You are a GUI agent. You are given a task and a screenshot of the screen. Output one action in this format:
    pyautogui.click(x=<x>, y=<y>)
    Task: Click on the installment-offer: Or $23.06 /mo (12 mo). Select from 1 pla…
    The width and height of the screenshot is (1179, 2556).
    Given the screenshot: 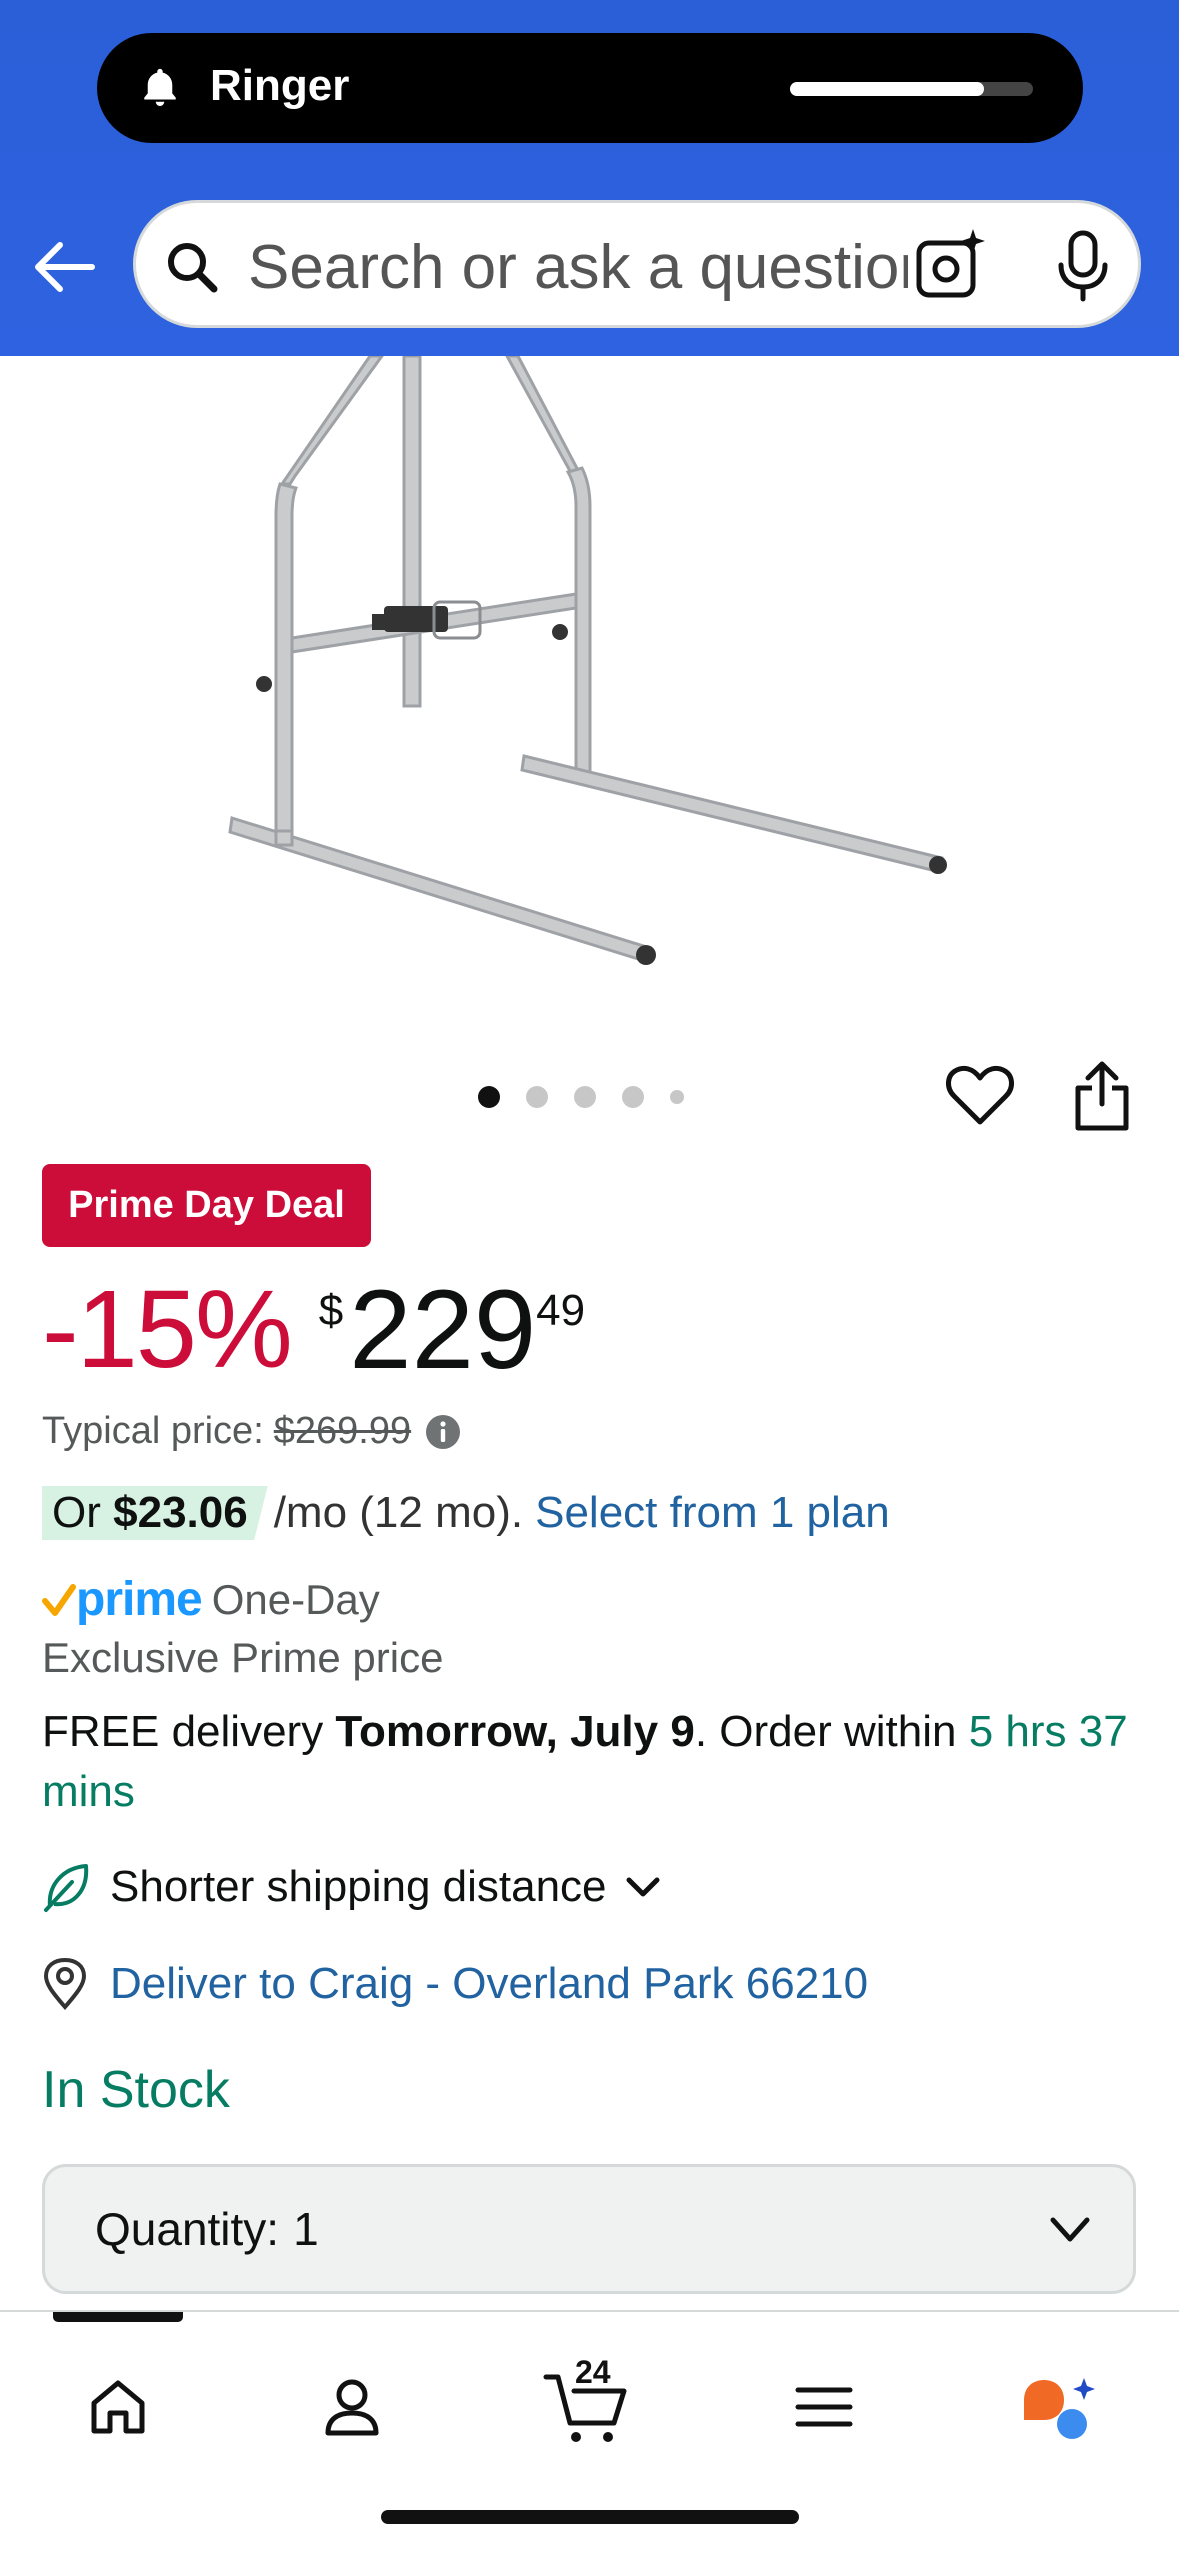 What is the action you would take?
    pyautogui.click(x=466, y=1513)
    